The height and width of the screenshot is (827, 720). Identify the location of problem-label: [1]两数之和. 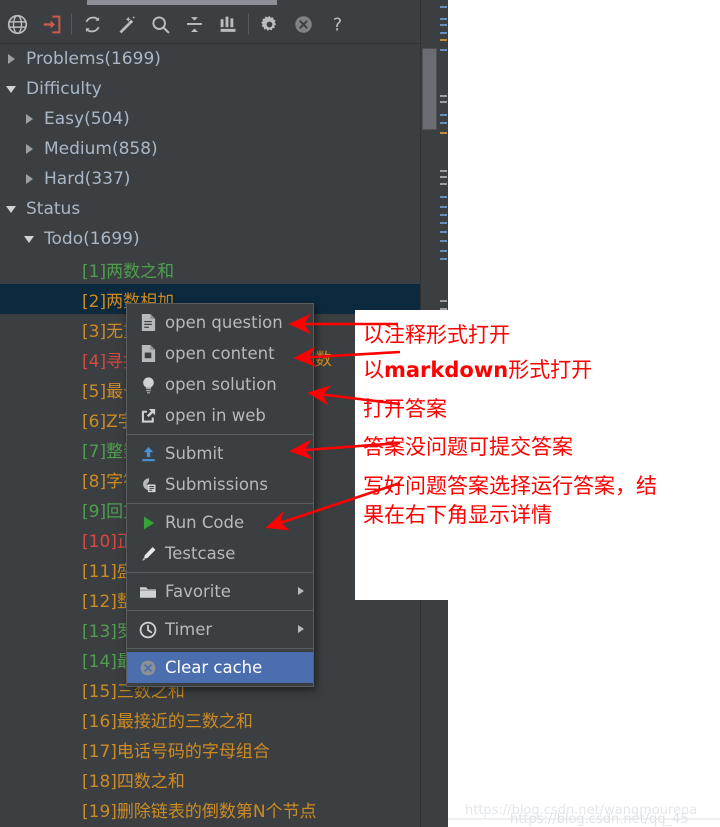
(128, 271).